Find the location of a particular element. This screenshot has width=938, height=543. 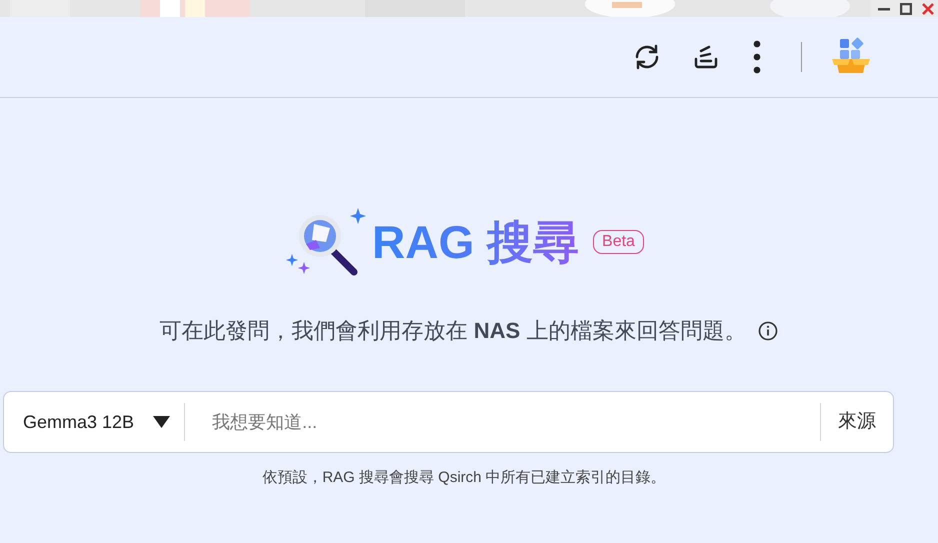

model-dropdown: Gemma3 12B is located at coordinates (94, 422).